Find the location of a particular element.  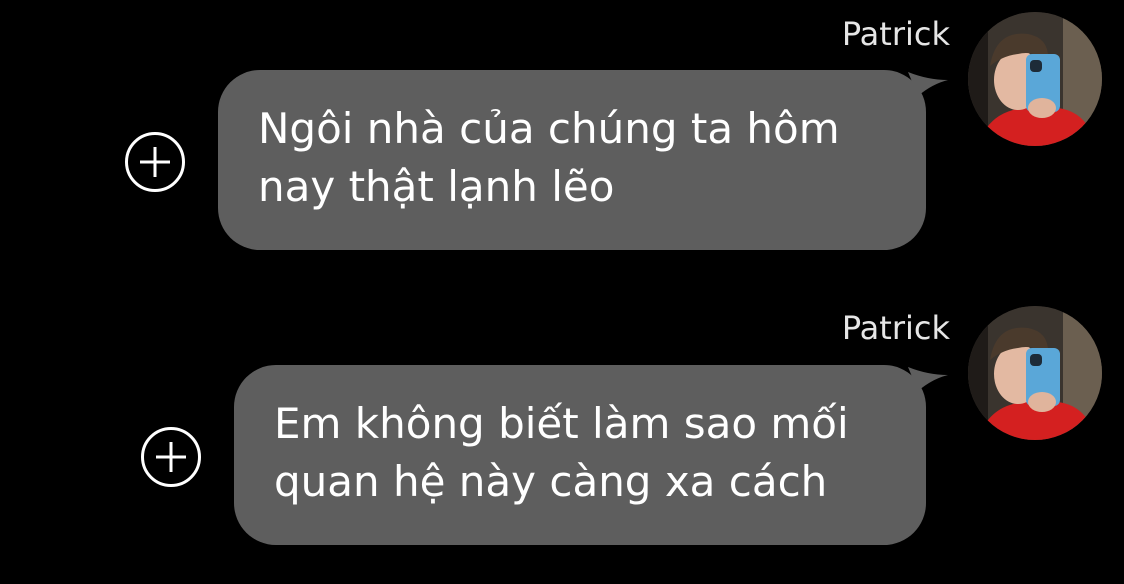

message-line: quan hệ này càng xa cách is located at coordinates (551, 481).